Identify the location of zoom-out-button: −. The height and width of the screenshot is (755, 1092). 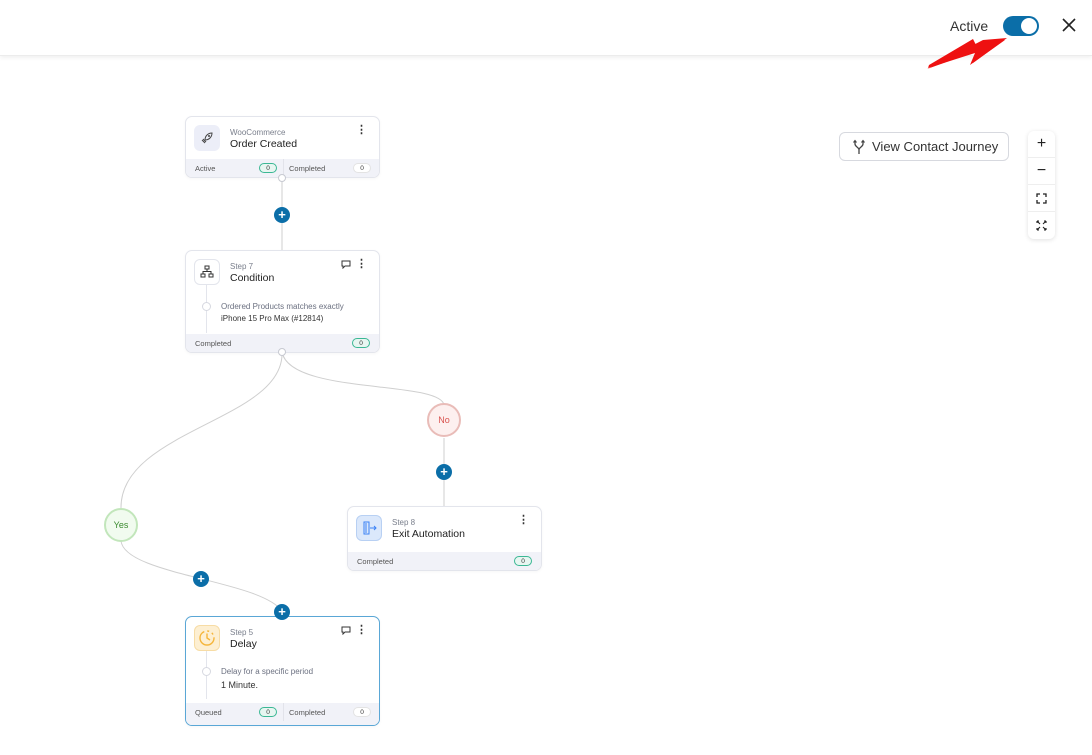
(1041, 171).